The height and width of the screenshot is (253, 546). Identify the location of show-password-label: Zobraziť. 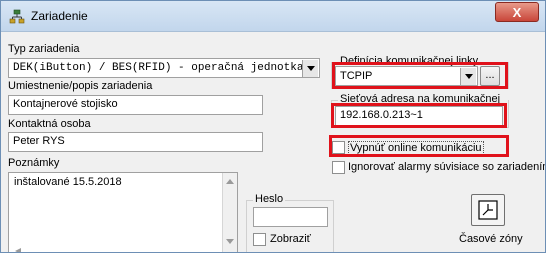
(290, 239).